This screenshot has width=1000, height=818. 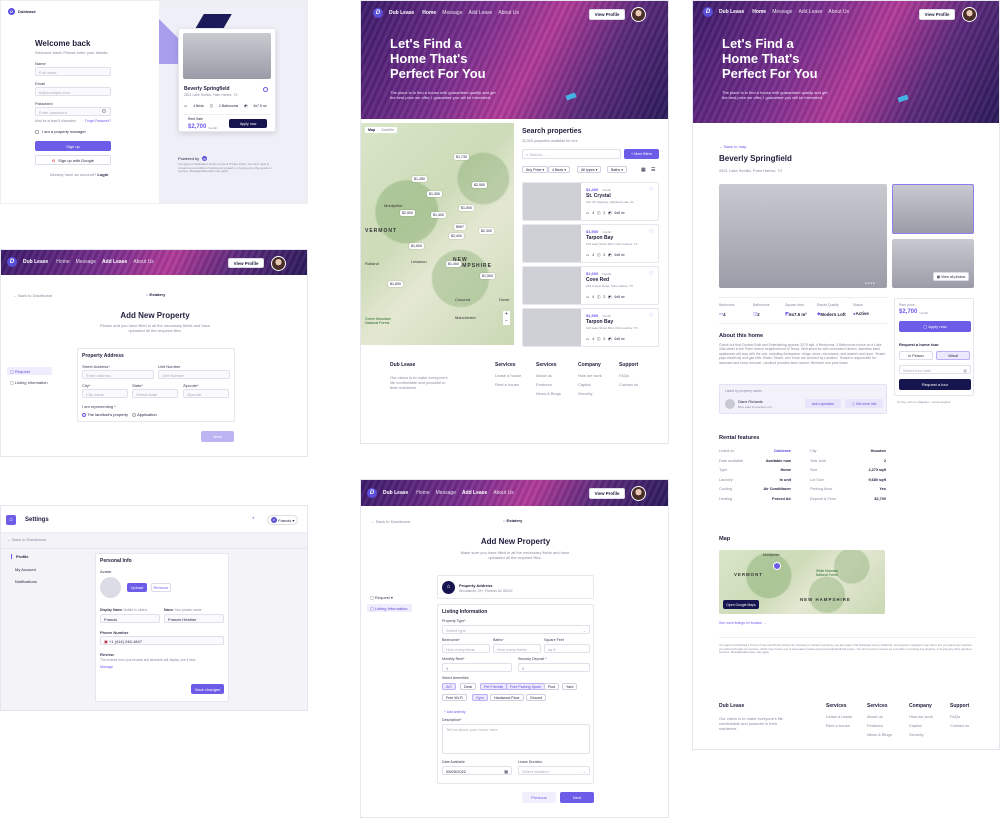 What do you see at coordinates (29, 382) in the screenshot?
I see `sidebar-item-listing: ▢ Listing Information` at bounding box center [29, 382].